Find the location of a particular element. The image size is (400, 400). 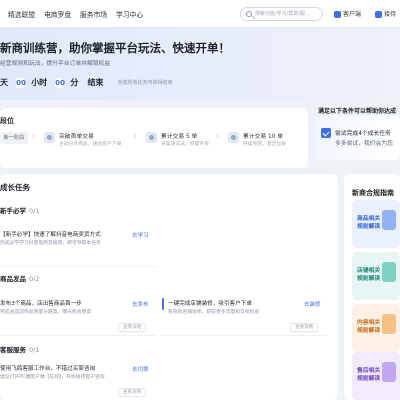

task-desc: 有效的店铺装修，获取更多流量和交易机会 is located at coordinates (214, 312).